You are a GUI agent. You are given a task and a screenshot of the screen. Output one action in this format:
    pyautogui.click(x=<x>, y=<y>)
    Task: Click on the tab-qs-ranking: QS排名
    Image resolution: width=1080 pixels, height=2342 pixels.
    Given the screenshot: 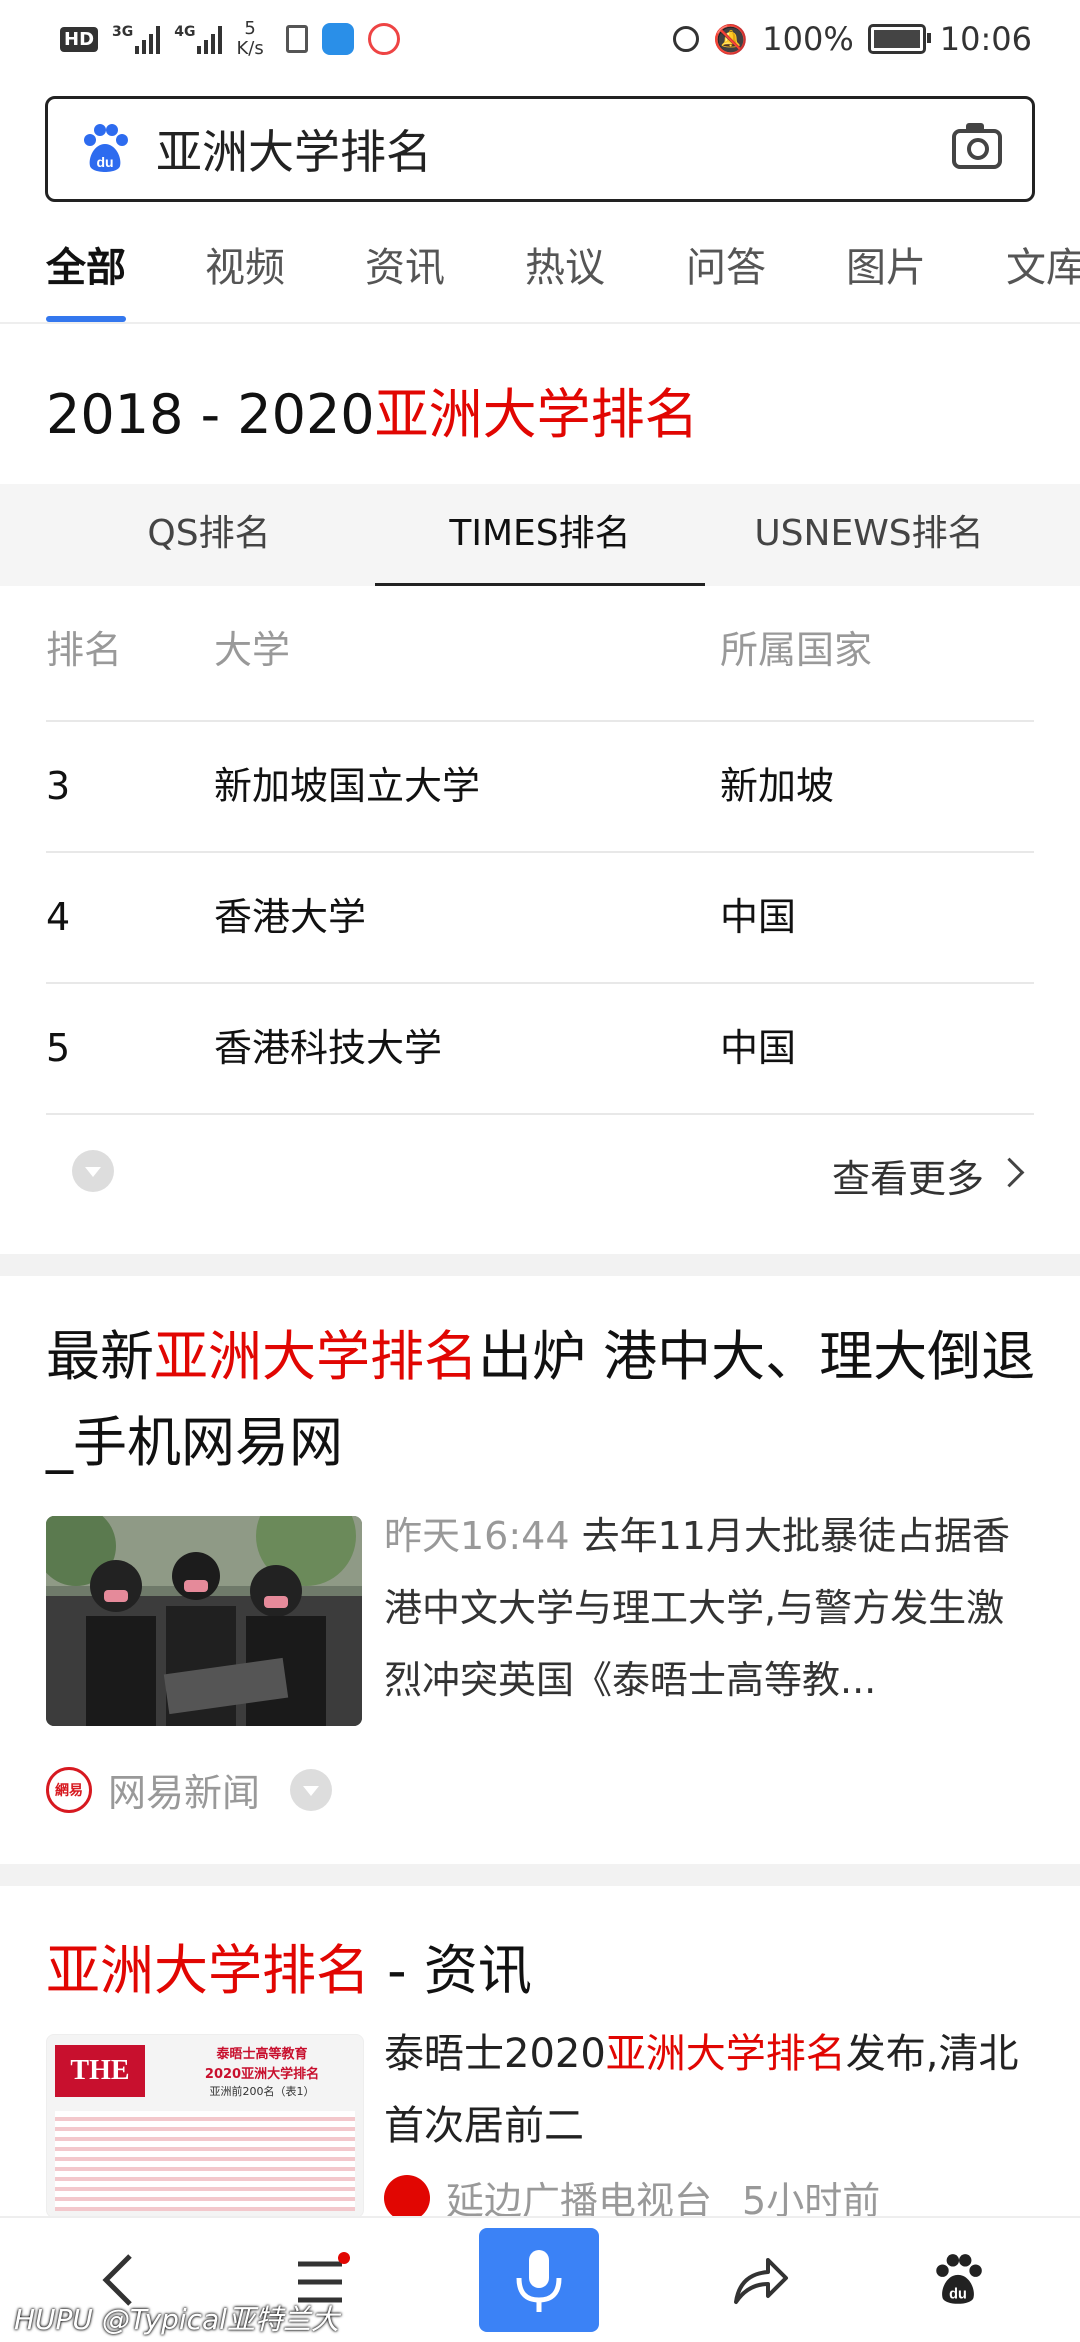 What is the action you would take?
    pyautogui.click(x=209, y=535)
    